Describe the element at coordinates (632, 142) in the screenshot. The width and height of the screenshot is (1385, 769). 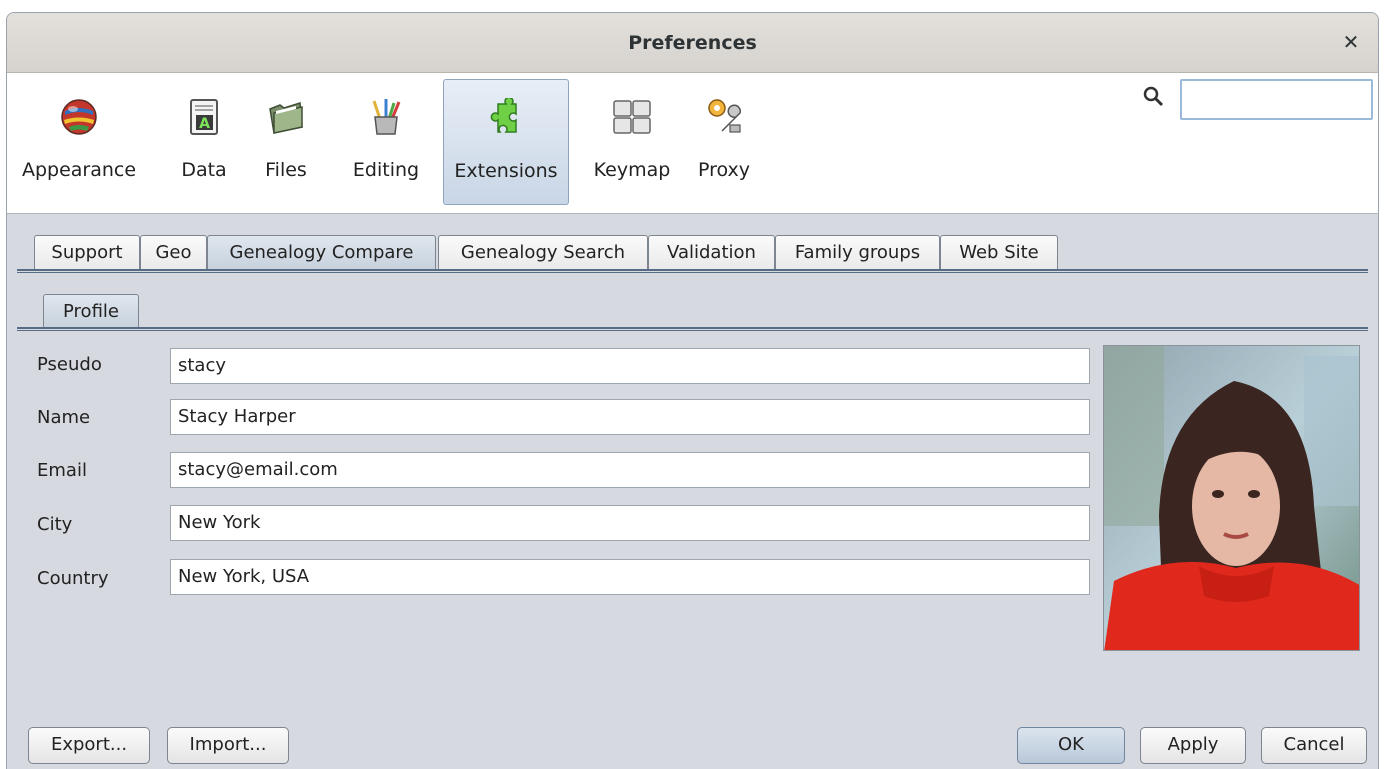
I see `toolbar-keymap: Keymap` at that location.